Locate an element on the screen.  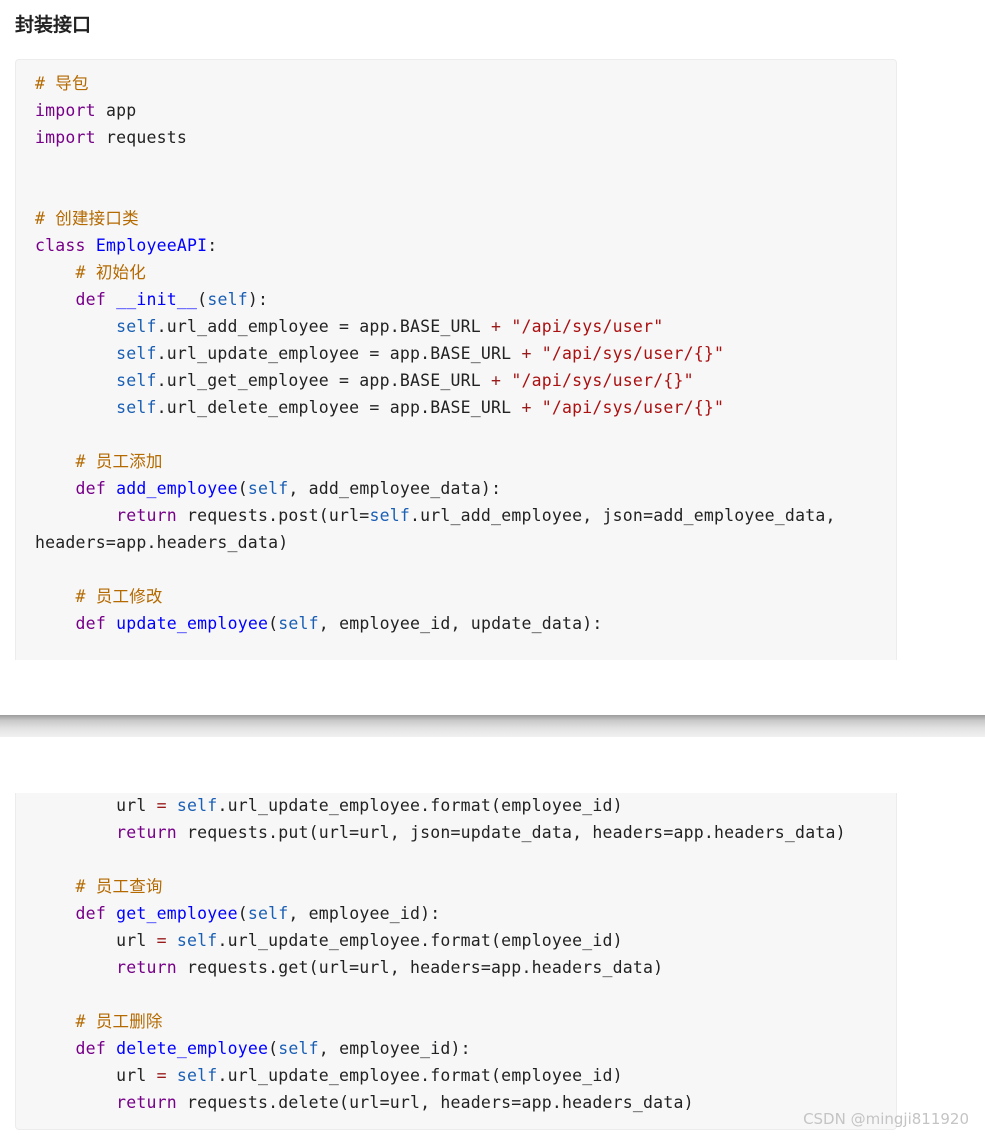
code-token: # 初始化 is located at coordinates (110, 272).